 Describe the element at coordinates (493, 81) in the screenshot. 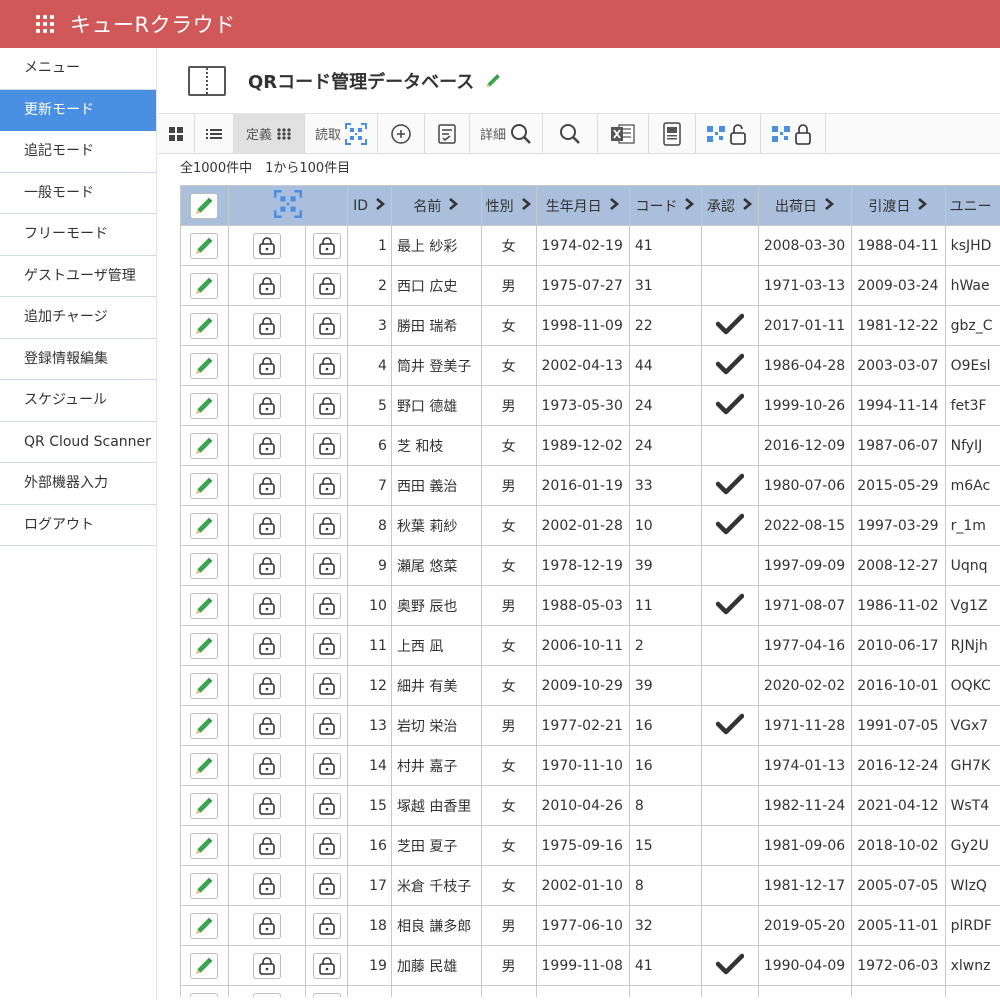

I see `edit-title-pencil-icon` at that location.